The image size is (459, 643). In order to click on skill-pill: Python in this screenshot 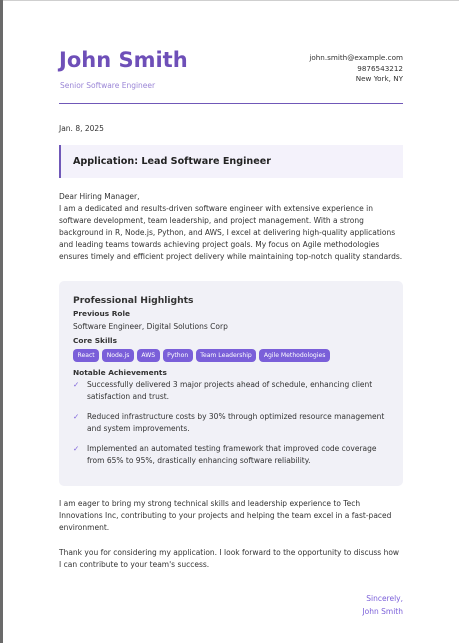, I will do `click(177, 355)`.